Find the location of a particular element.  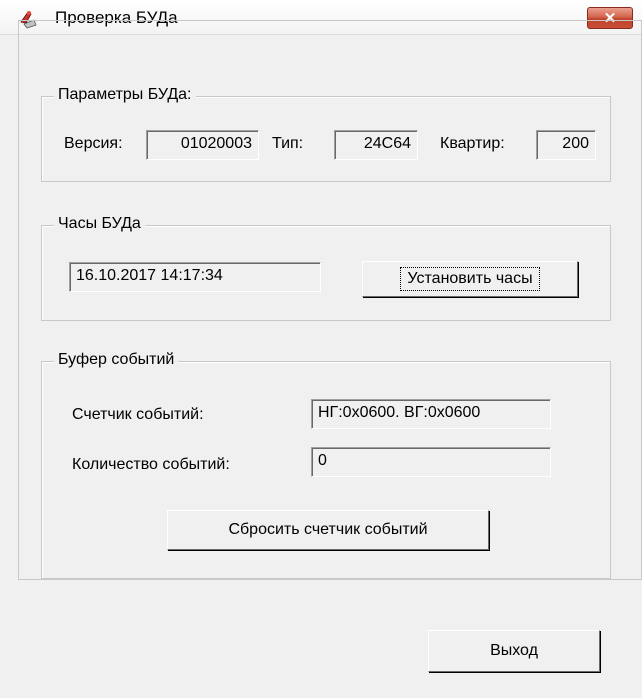

version-field: 01020003 is located at coordinates (202, 145).